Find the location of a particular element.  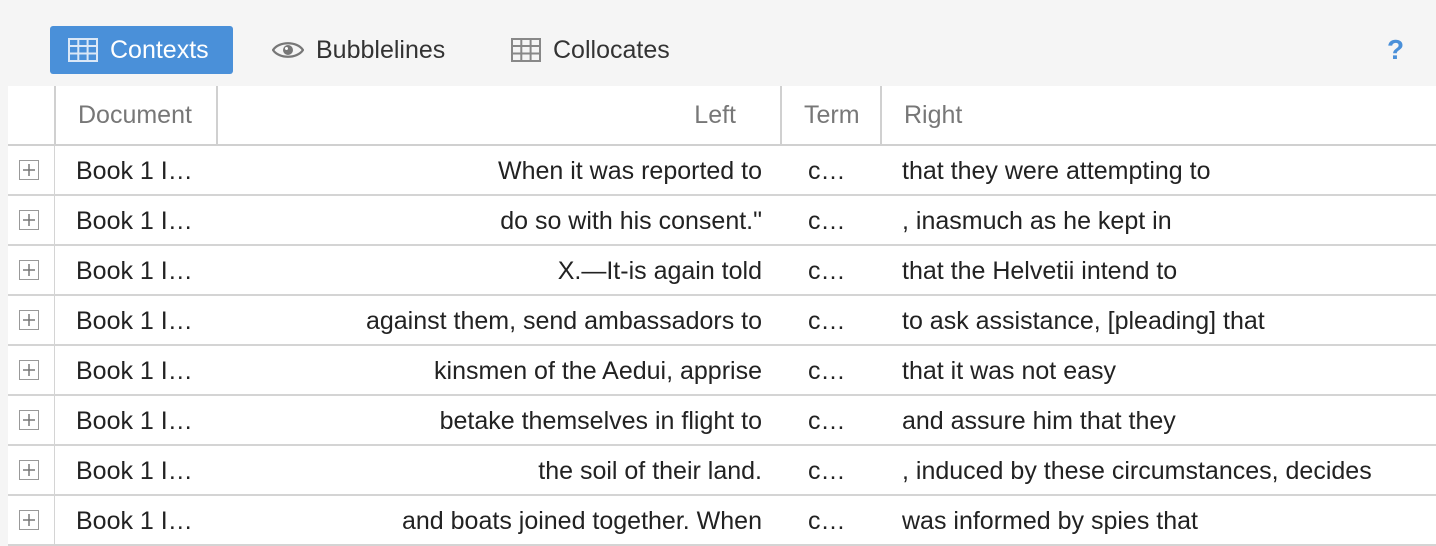

tab-bubblelines: Bubblelines is located at coordinates (358, 50).